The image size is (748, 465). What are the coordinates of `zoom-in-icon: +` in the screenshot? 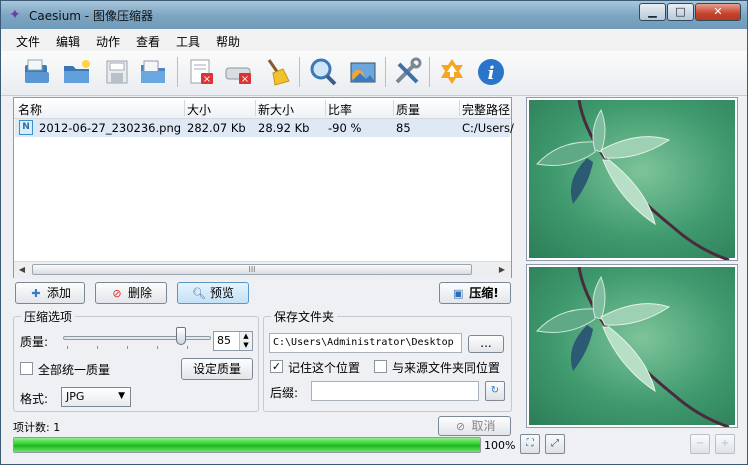 It's located at (725, 444).